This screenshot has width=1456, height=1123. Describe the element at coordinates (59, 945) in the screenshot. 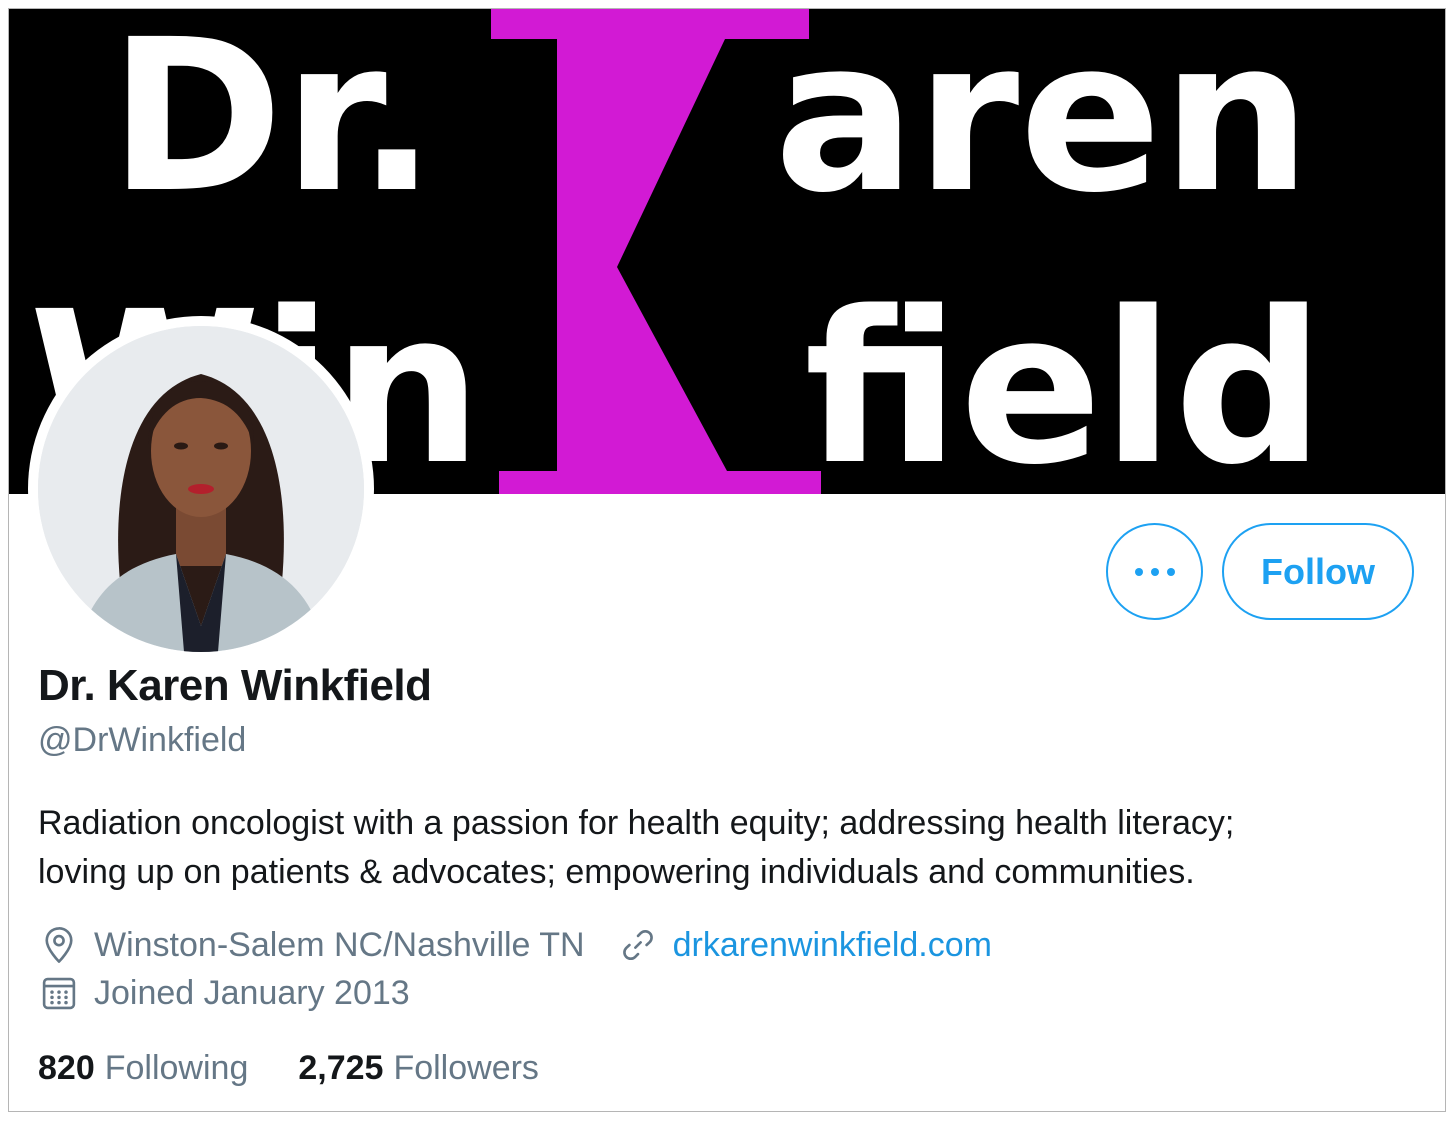

I see `location-pin-icon` at that location.